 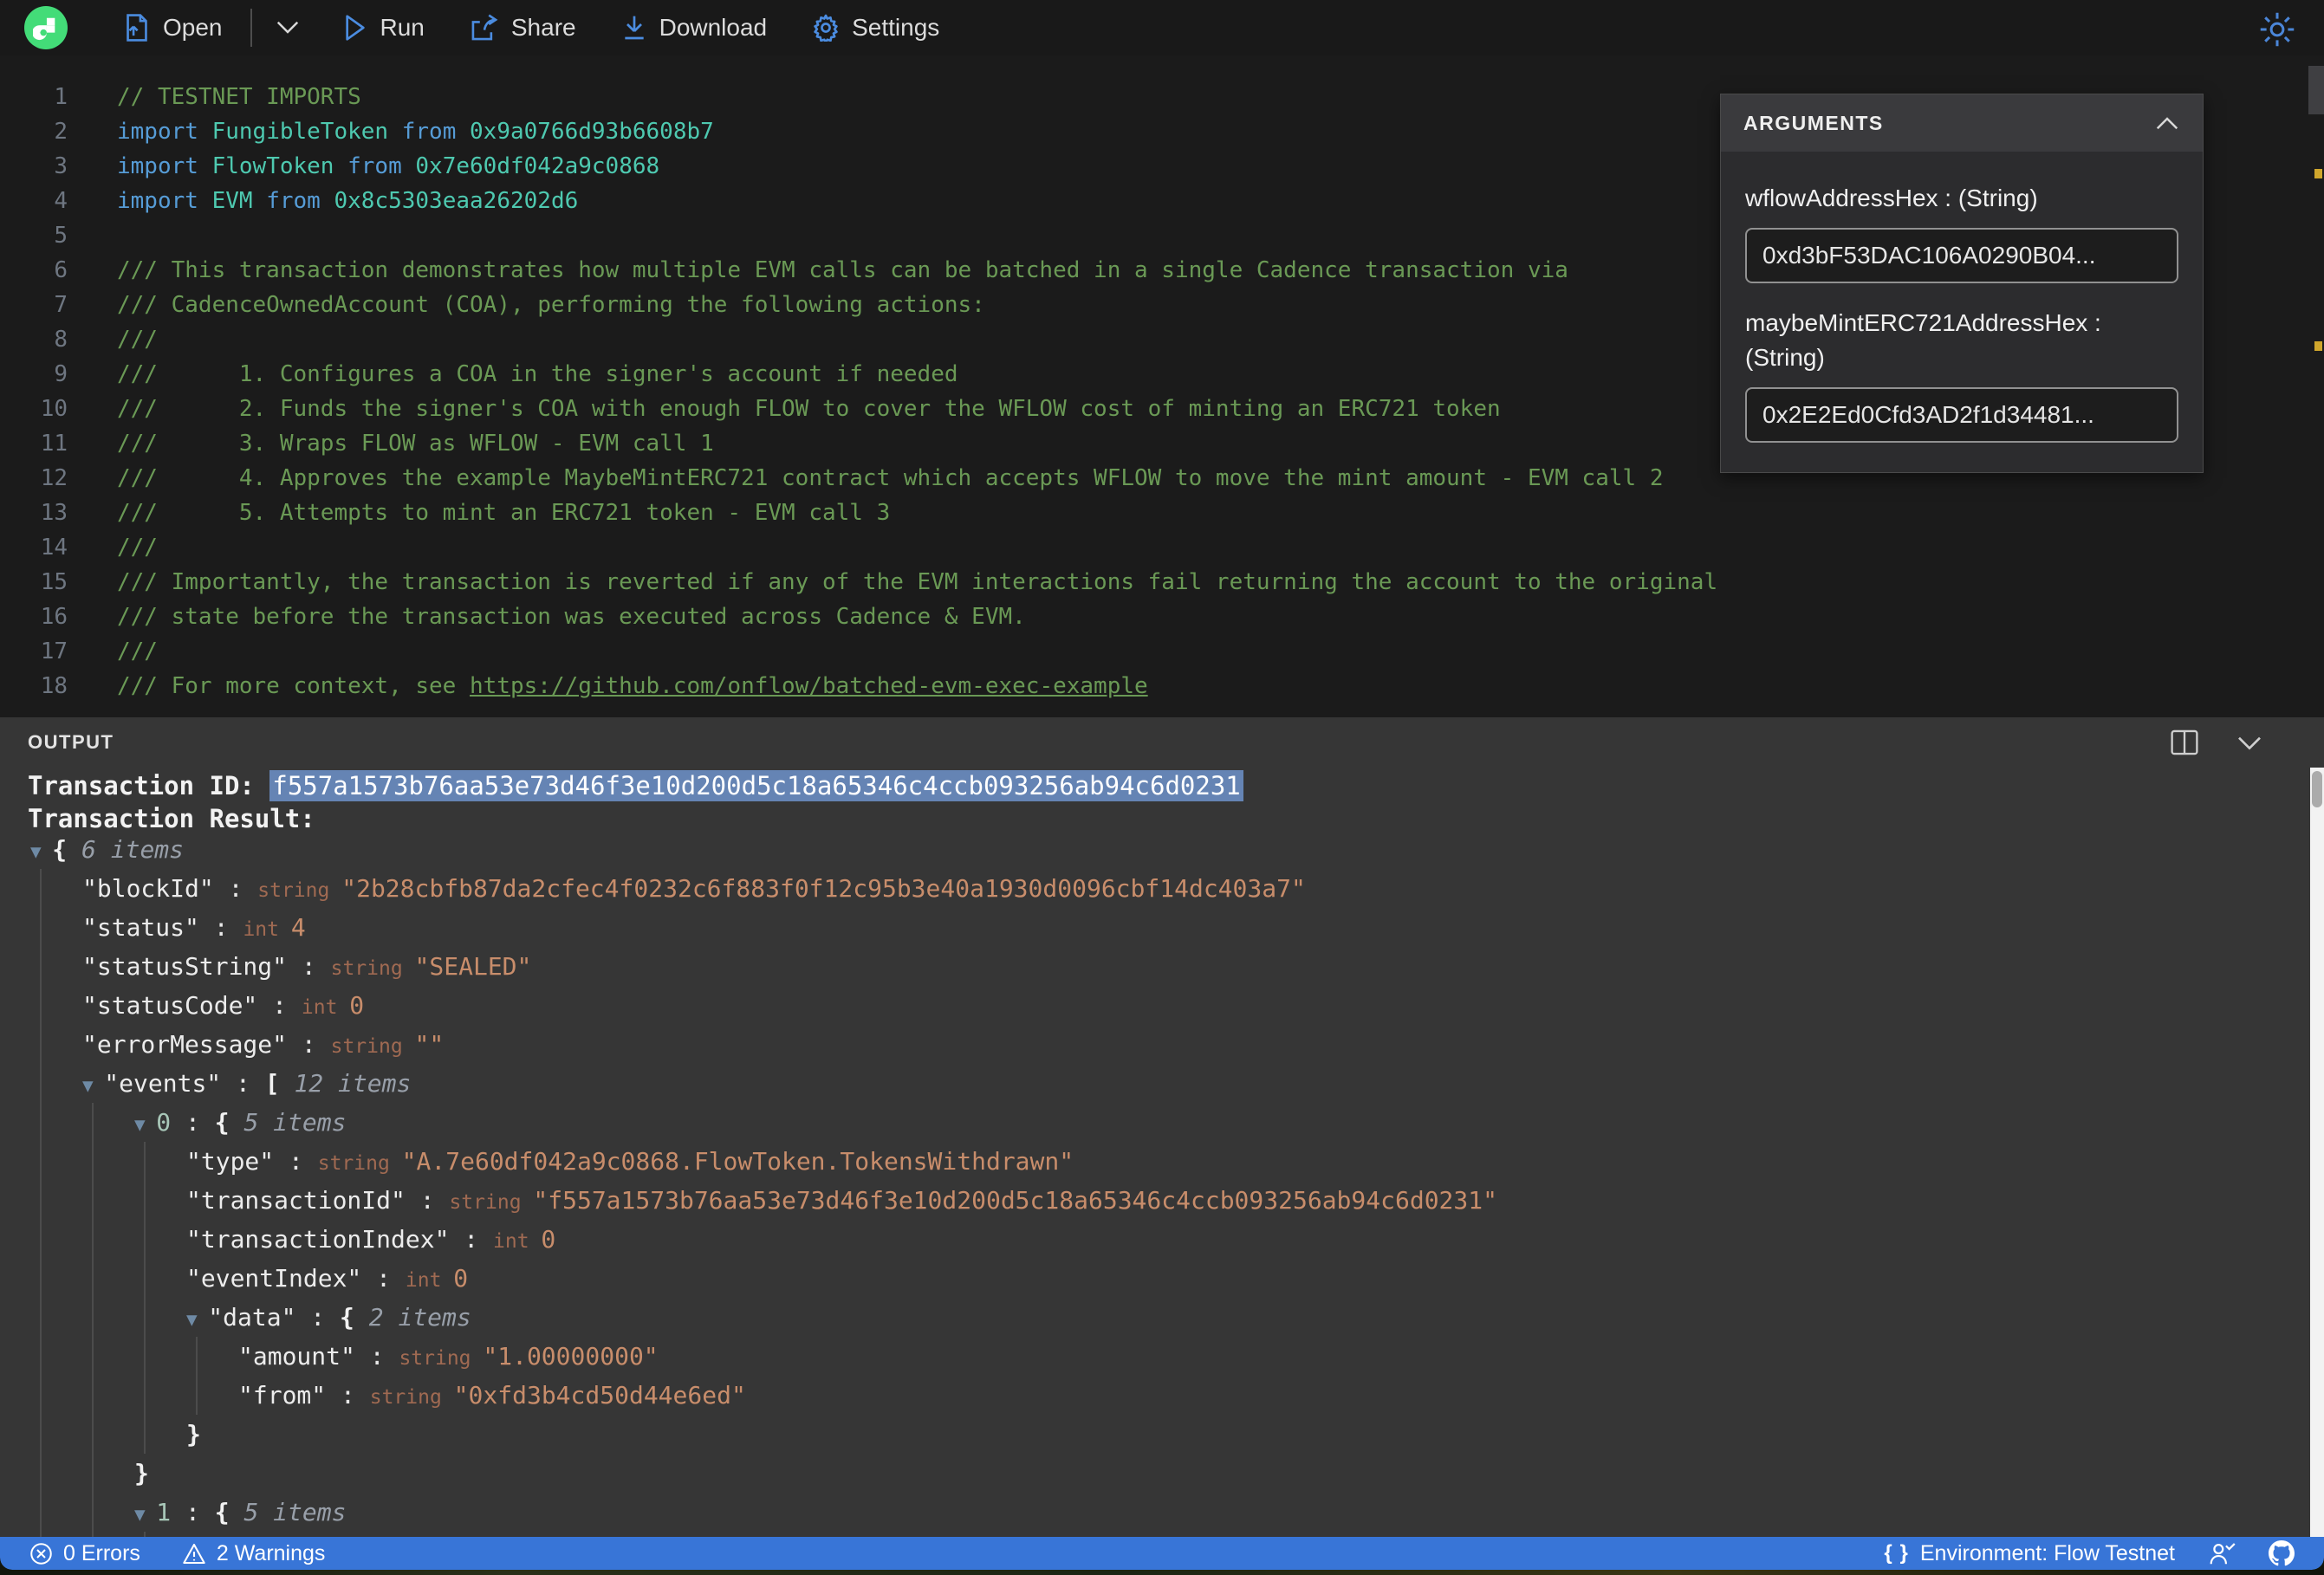 What do you see at coordinates (306, 132) in the screenshot?
I see `code-token: FungibleToken` at bounding box center [306, 132].